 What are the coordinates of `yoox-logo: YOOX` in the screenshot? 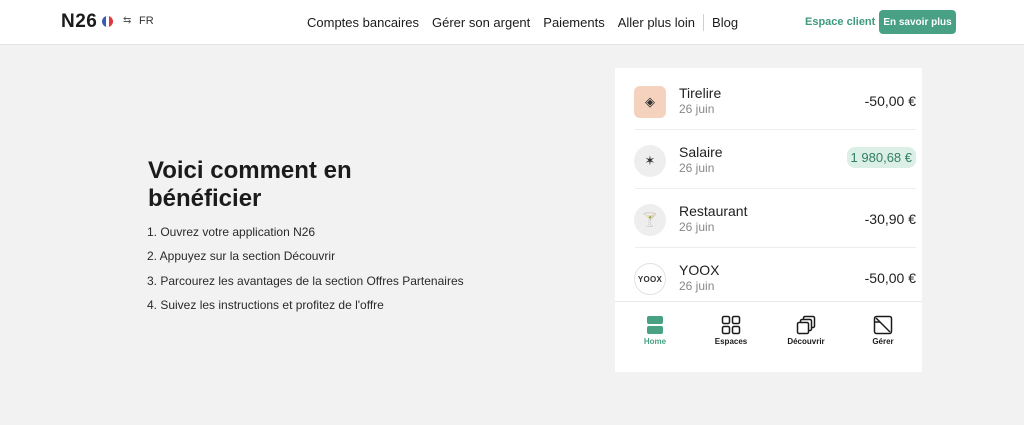 It's located at (650, 279).